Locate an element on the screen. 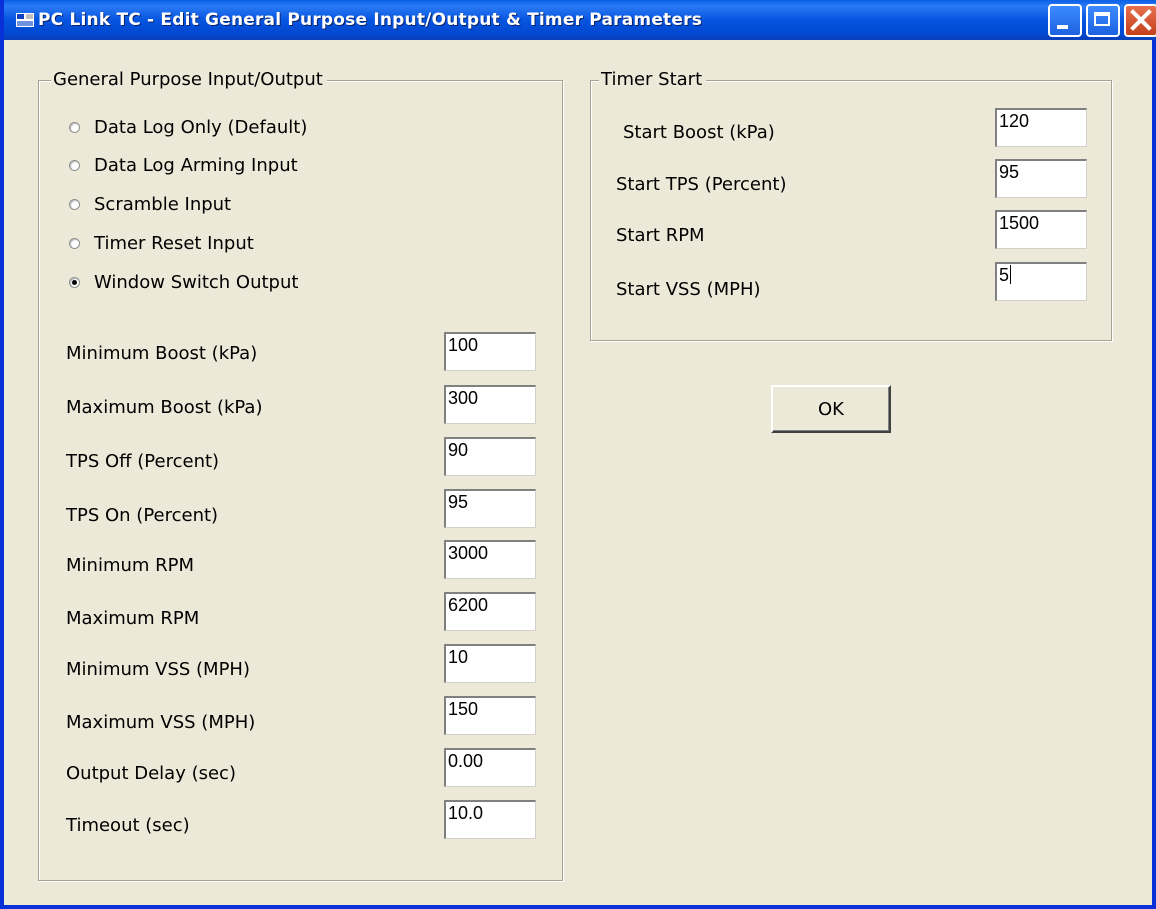 This screenshot has height=909, width=1156. timeout-input: 10.0 is located at coordinates (490, 819).